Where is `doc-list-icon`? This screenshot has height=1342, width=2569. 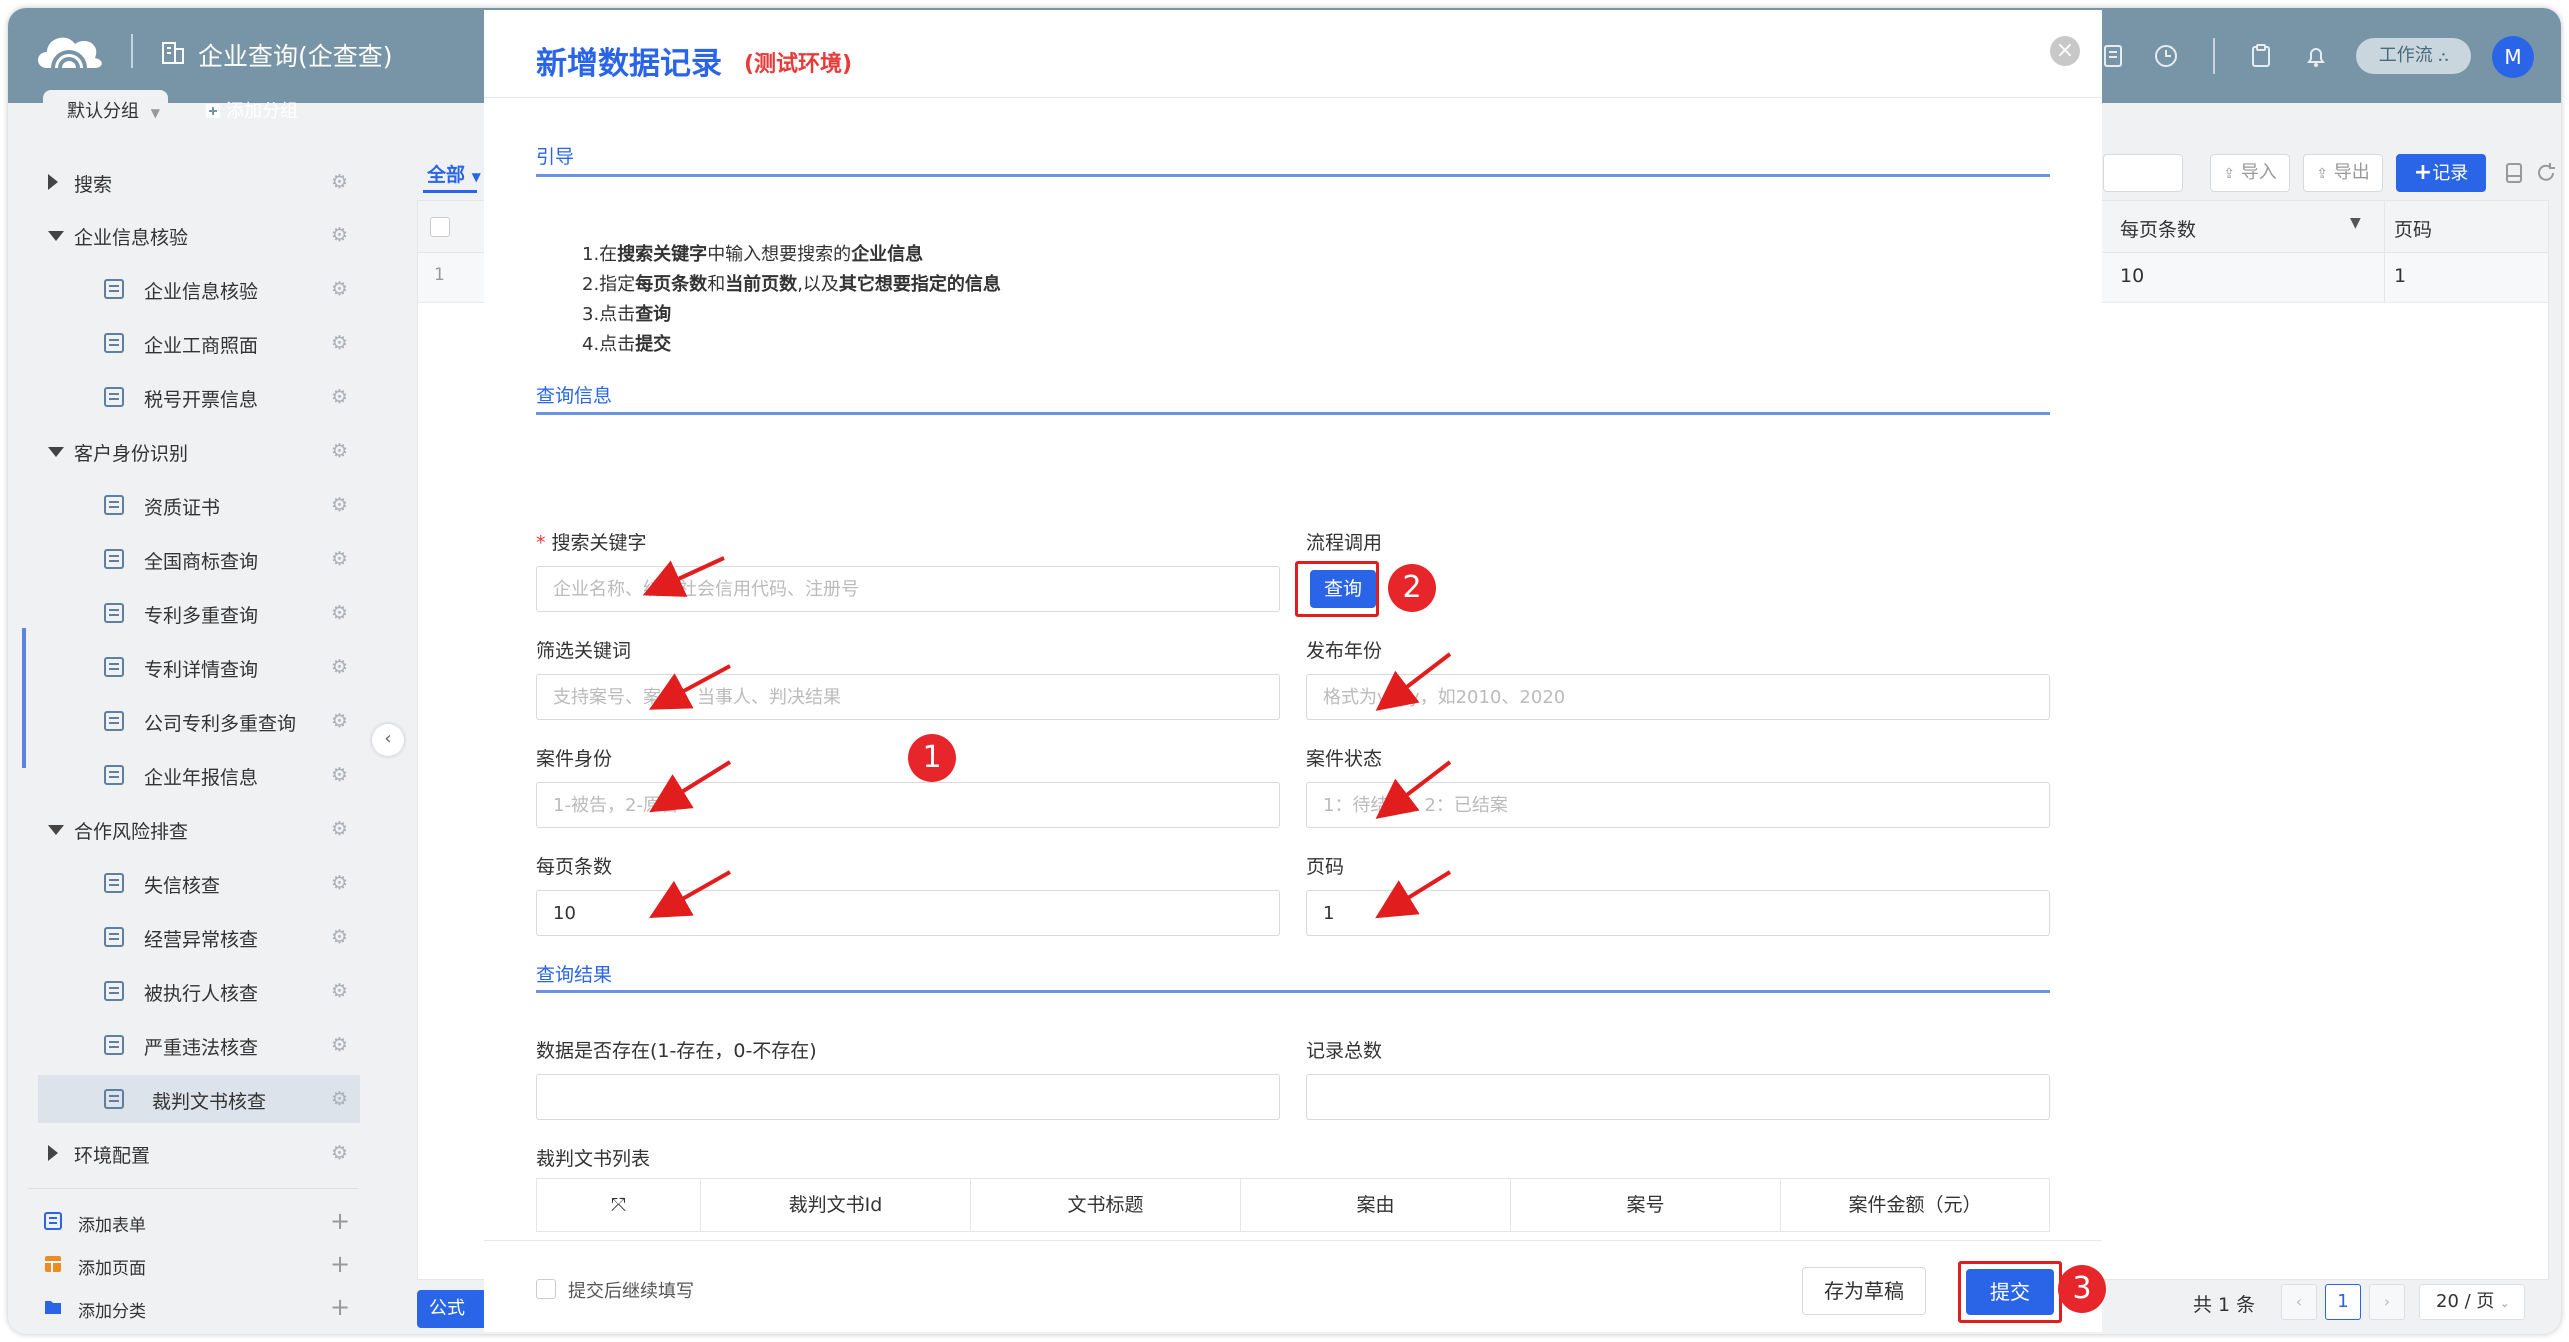 doc-list-icon is located at coordinates (2113, 56).